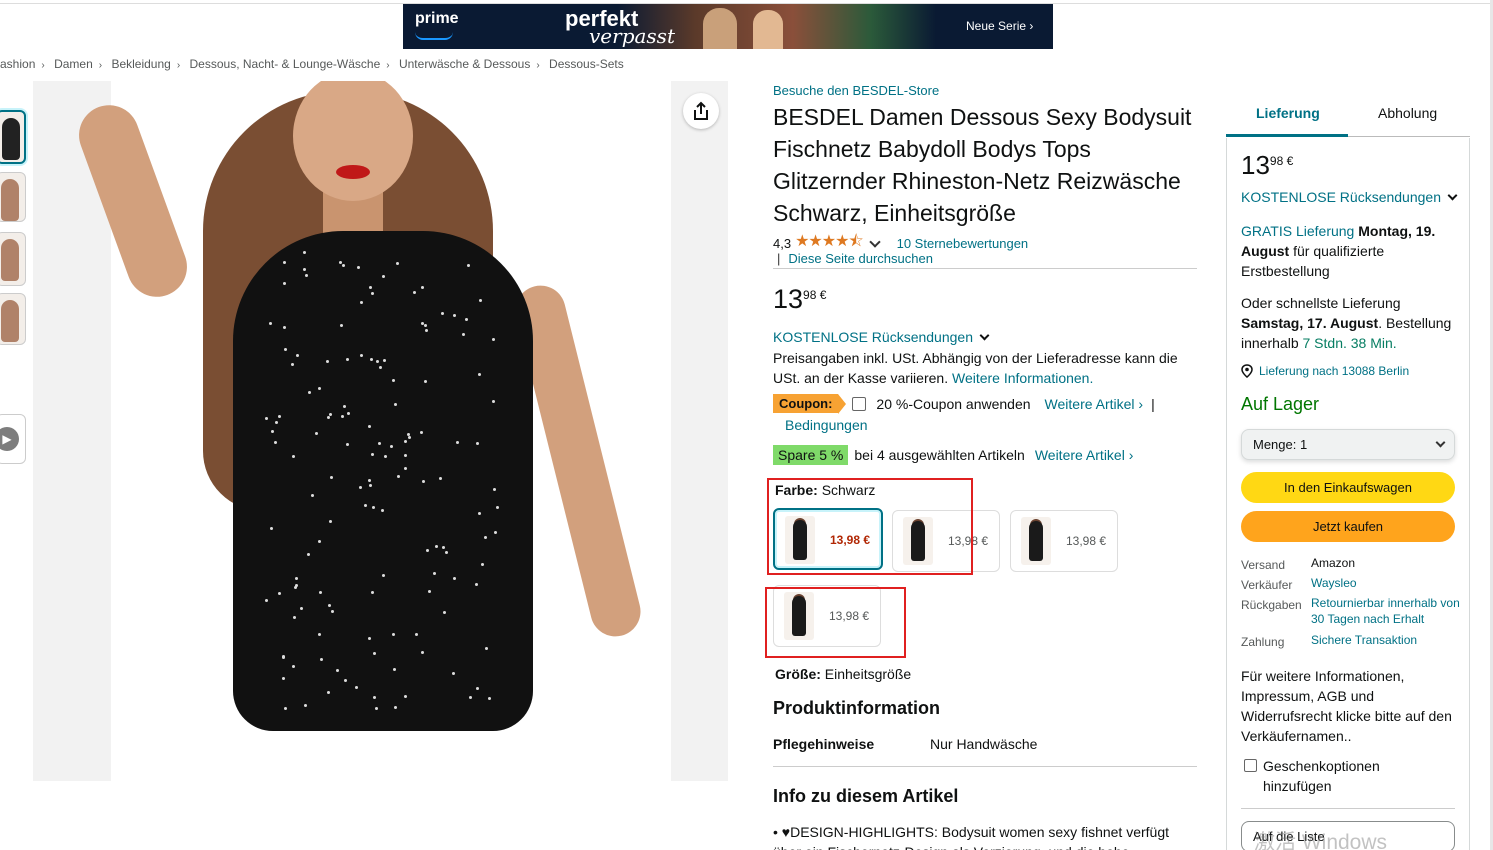 The image size is (1493, 850). What do you see at coordinates (953, 404) in the screenshot?
I see `coupon-text: 20 %-Coupon anwenden` at bounding box center [953, 404].